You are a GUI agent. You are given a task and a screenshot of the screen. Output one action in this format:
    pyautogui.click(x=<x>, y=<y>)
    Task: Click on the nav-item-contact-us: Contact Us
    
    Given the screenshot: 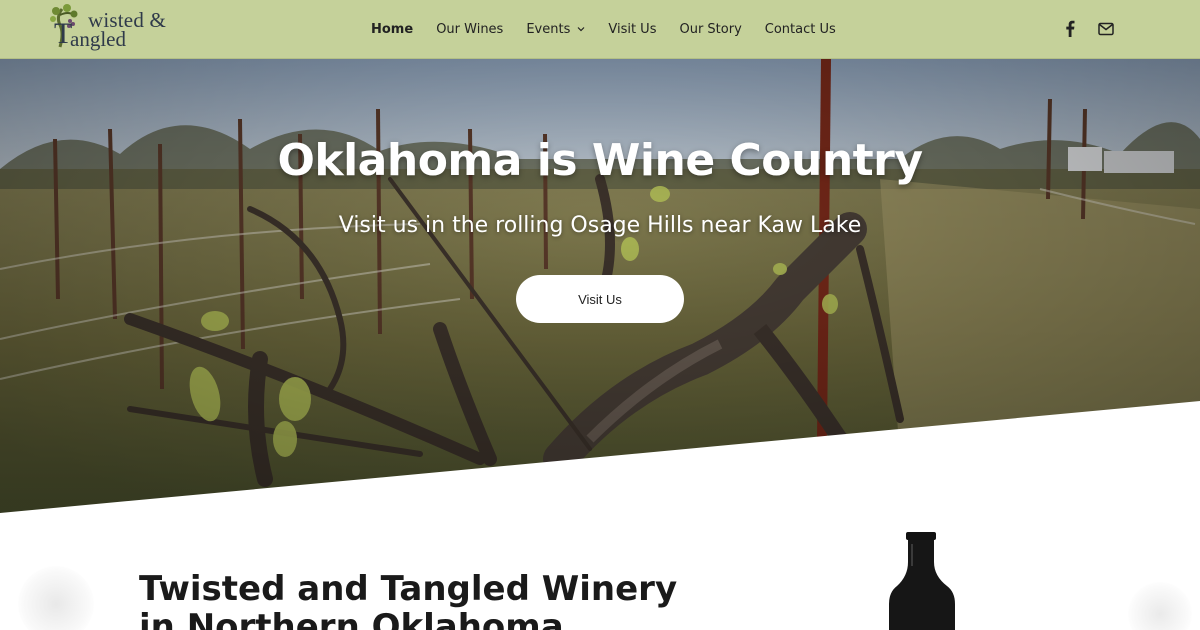 What is the action you would take?
    pyautogui.click(x=800, y=29)
    